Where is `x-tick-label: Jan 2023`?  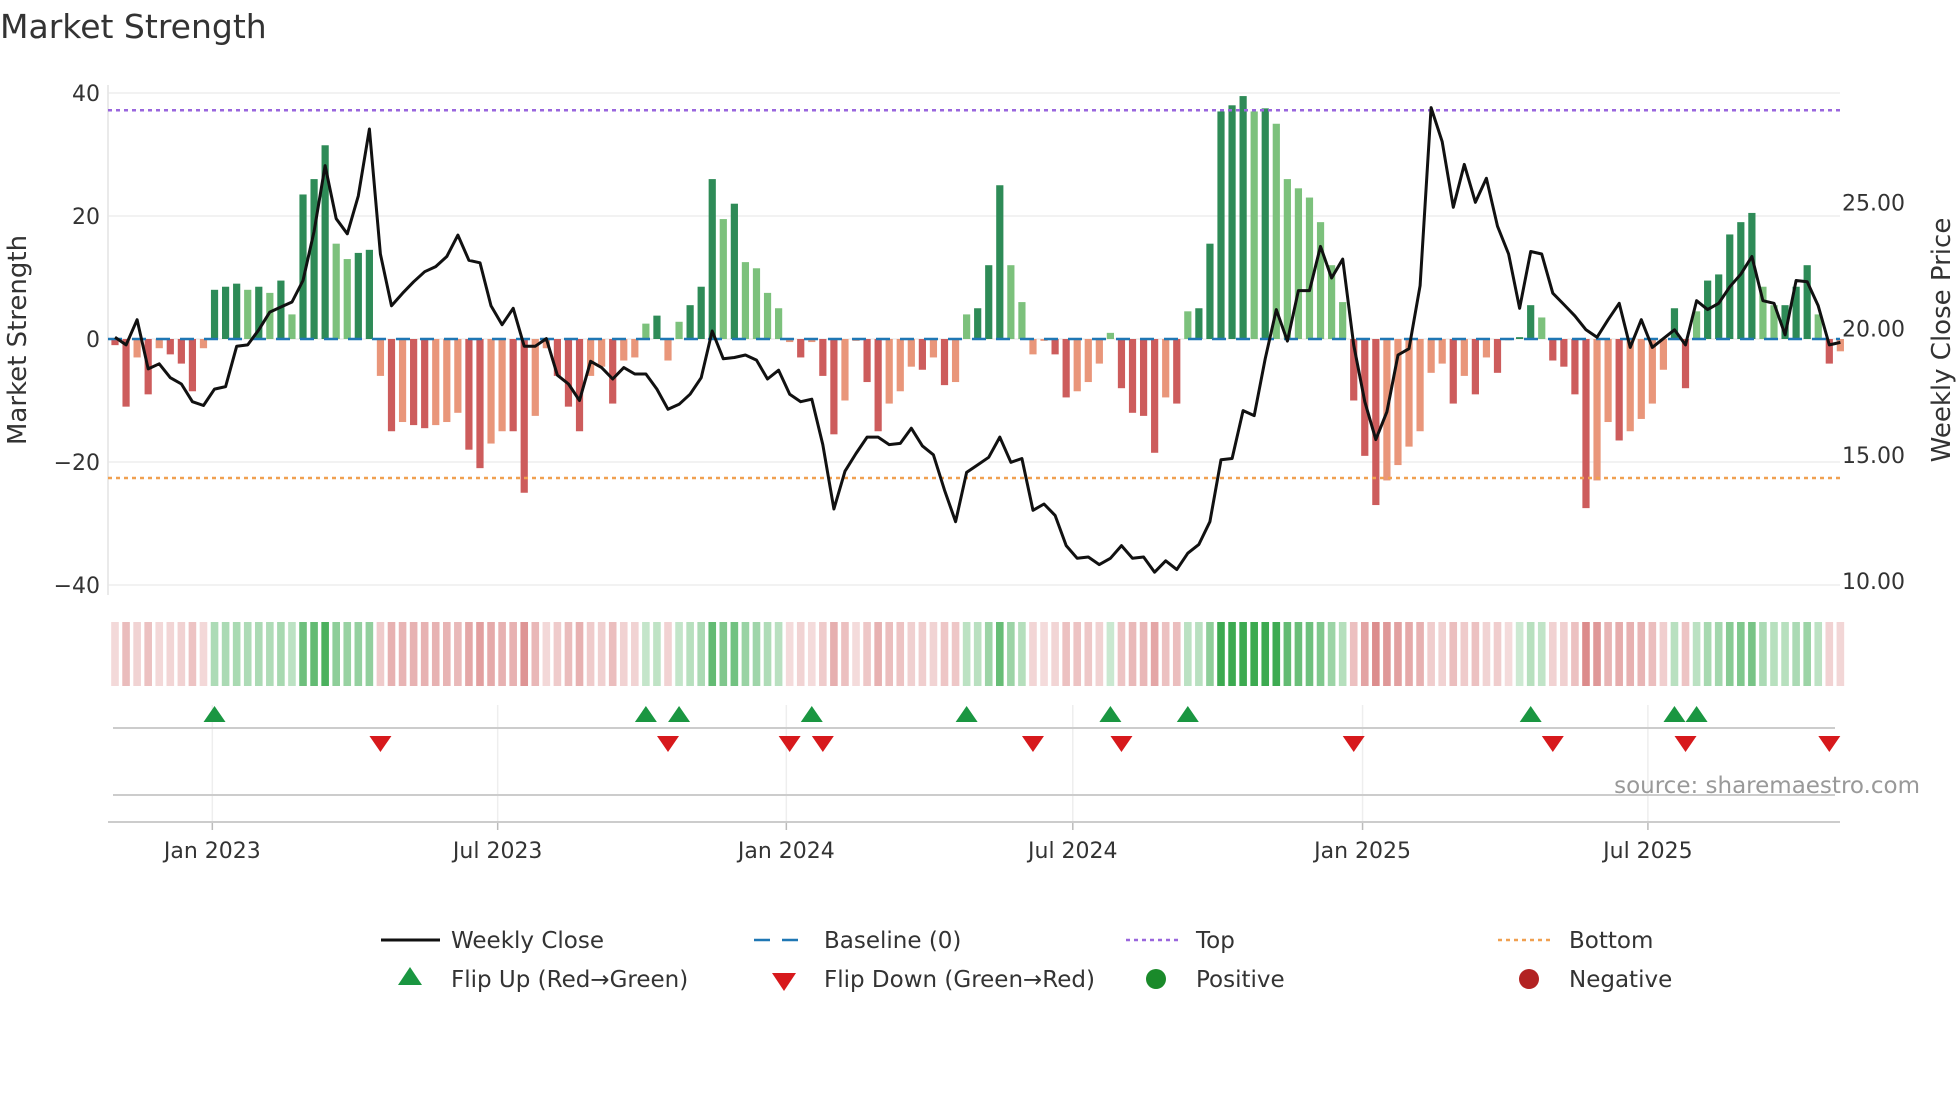 x-tick-label: Jan 2023 is located at coordinates (211, 851).